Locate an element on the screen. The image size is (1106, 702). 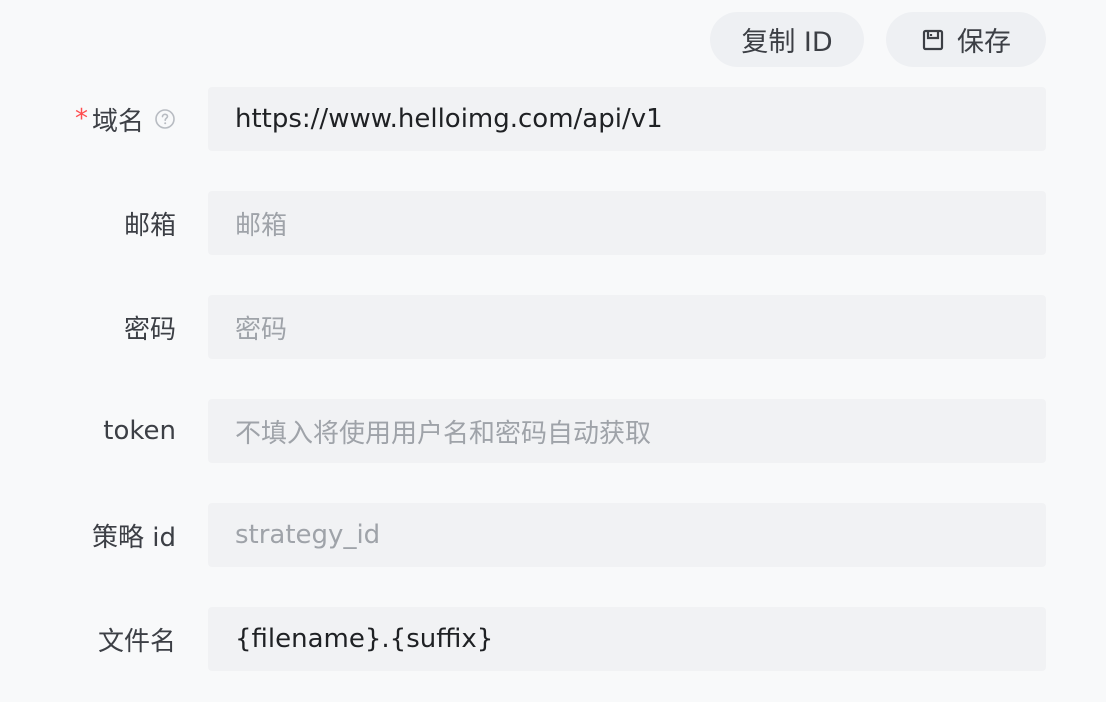
form-row-token: token 不填入将使用用户名和密码自动获取 is located at coordinates (553, 431).